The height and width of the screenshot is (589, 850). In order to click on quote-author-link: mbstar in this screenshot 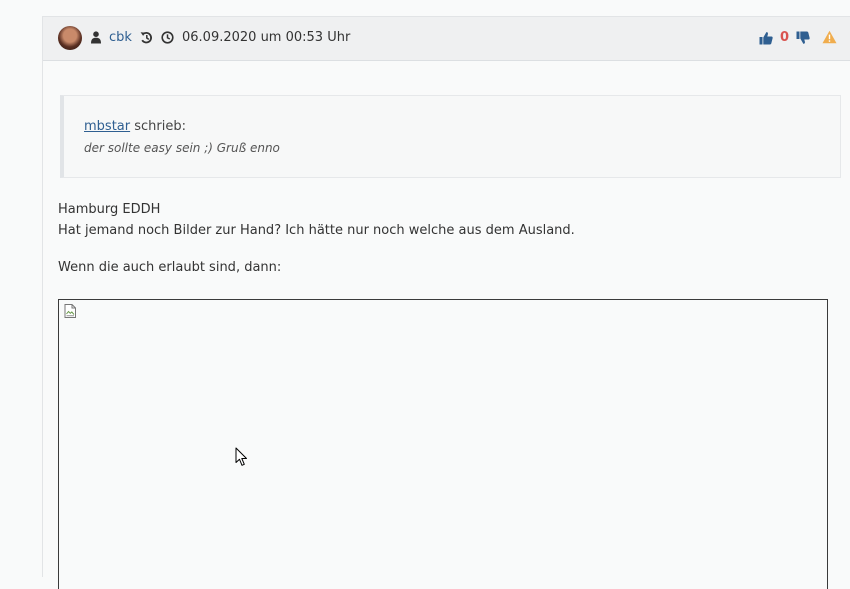, I will do `click(107, 126)`.